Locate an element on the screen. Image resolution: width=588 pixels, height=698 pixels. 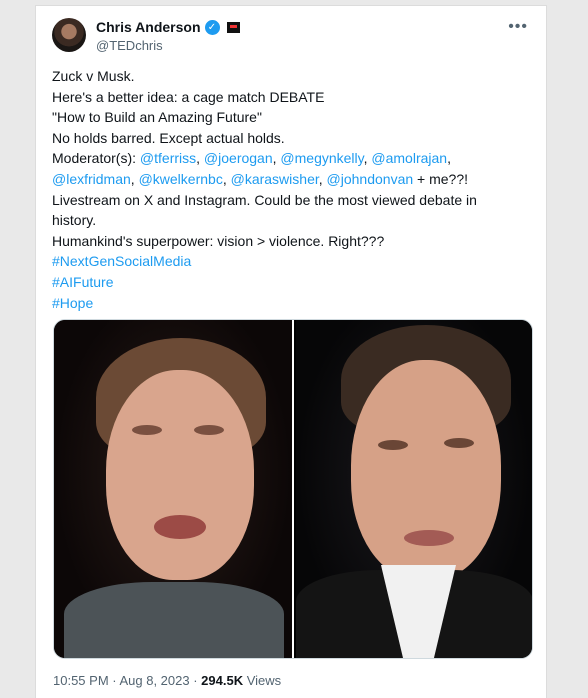
tweet-text-segment: history. is located at coordinates (74, 220).